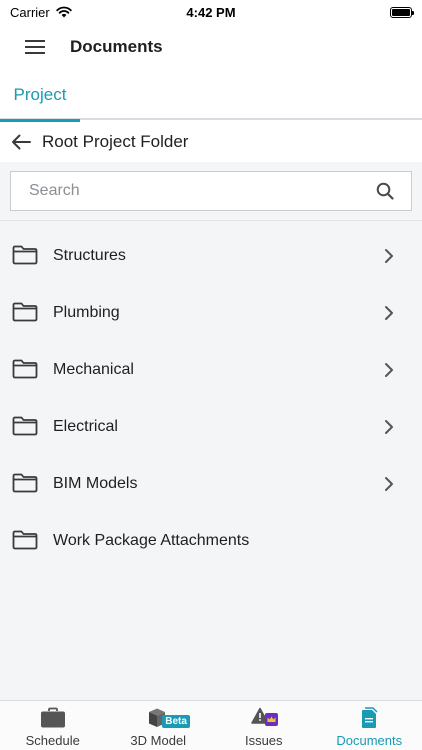  Describe the element at coordinates (95, 483) in the screenshot. I see `folder-name: BIM Models` at that location.